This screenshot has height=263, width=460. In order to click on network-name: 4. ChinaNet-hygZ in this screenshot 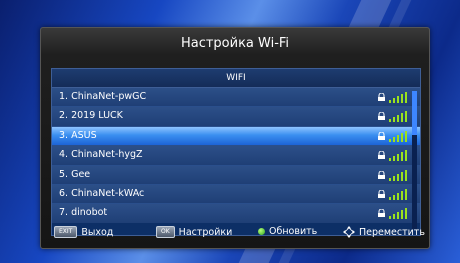, I will do `click(101, 155)`.